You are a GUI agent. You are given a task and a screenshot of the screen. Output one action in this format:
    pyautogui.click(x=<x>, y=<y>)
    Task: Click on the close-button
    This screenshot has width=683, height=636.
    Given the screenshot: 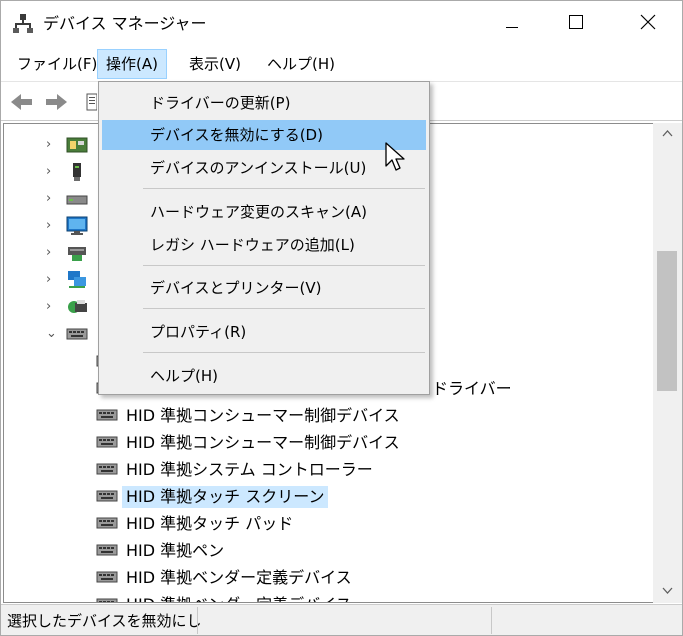 What is the action you would take?
    pyautogui.click(x=648, y=24)
    